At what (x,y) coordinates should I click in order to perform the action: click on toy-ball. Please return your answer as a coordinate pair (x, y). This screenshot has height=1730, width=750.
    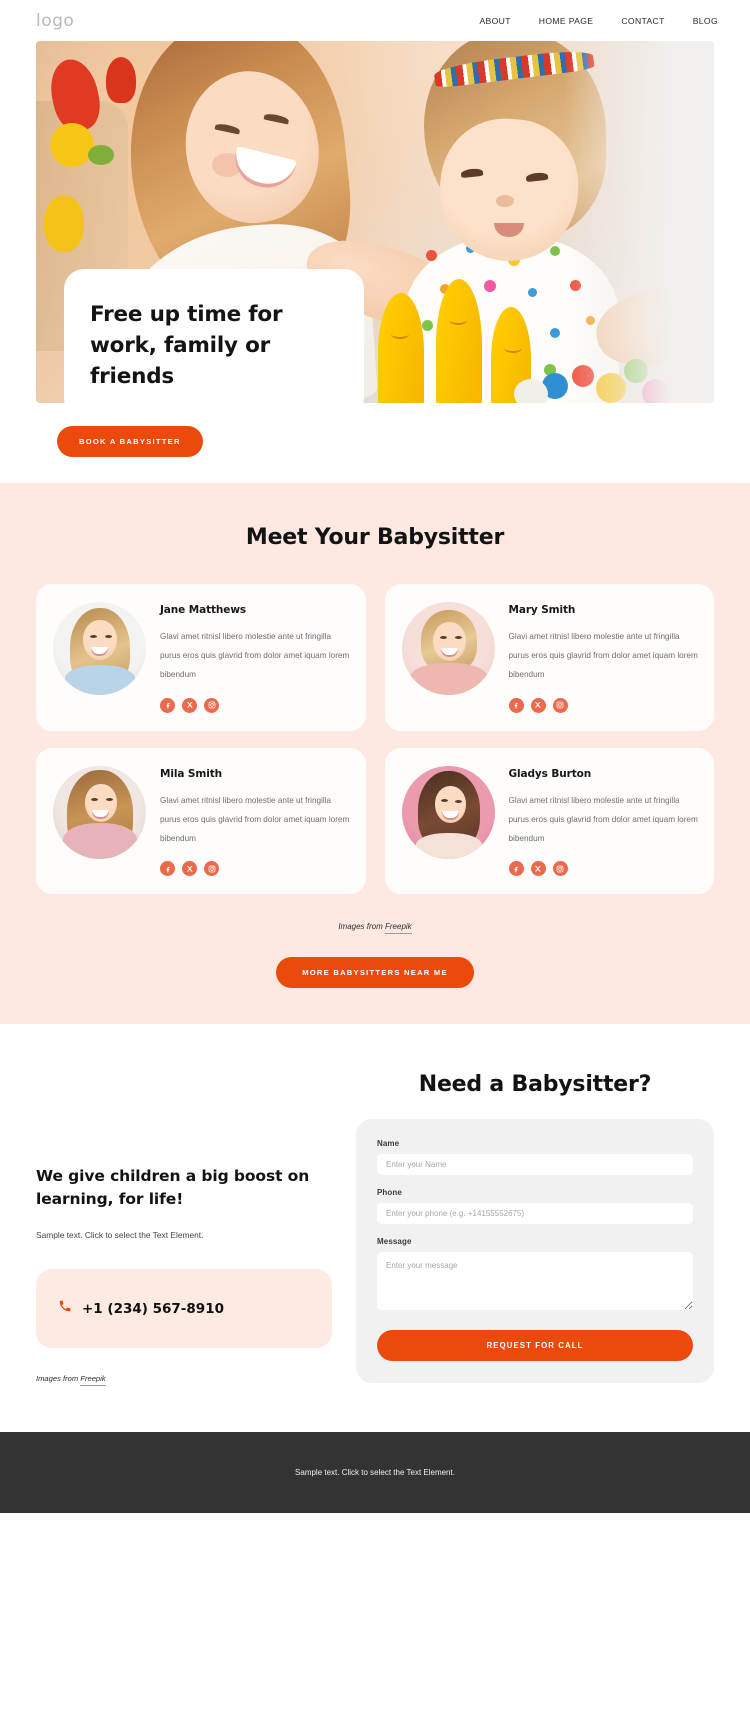
    Looking at the image, I should click on (531, 391).